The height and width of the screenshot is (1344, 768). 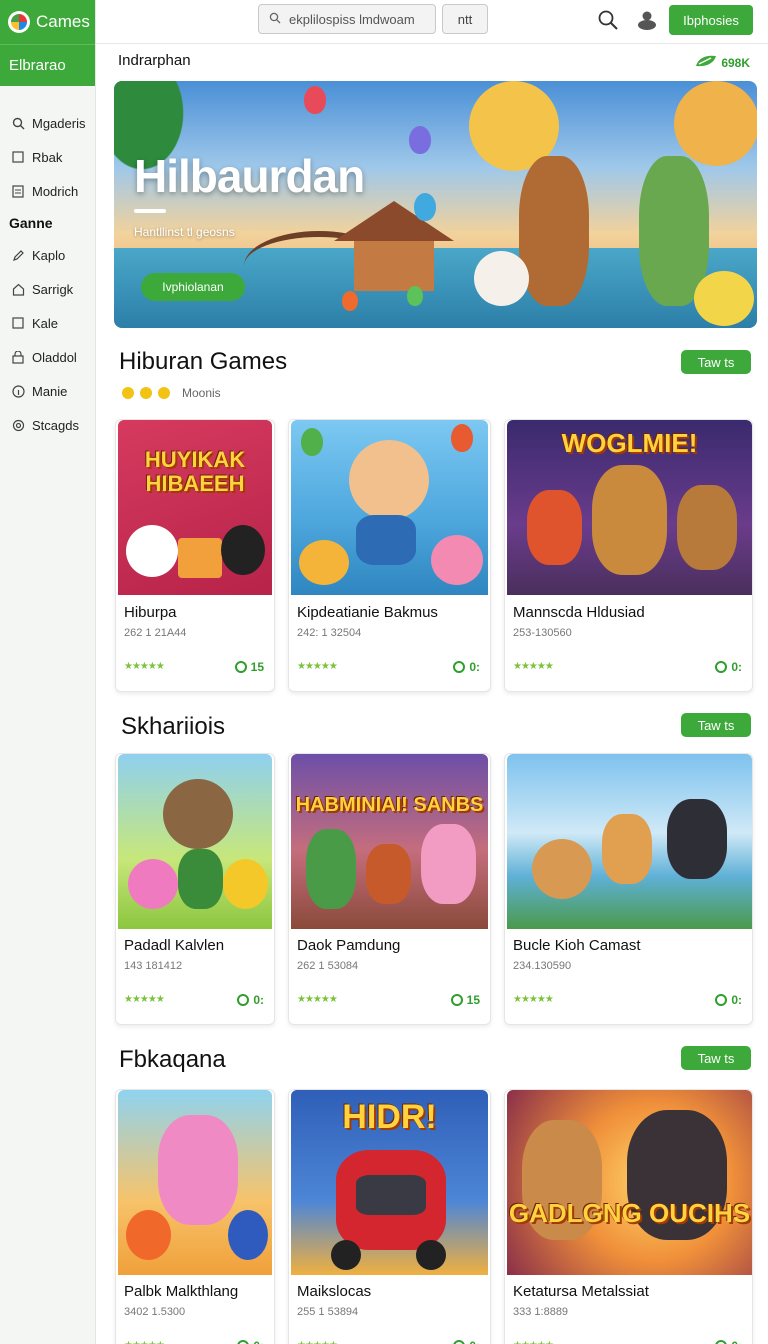 I want to click on sidebar-item-5: Kale, so click(x=47, y=323).